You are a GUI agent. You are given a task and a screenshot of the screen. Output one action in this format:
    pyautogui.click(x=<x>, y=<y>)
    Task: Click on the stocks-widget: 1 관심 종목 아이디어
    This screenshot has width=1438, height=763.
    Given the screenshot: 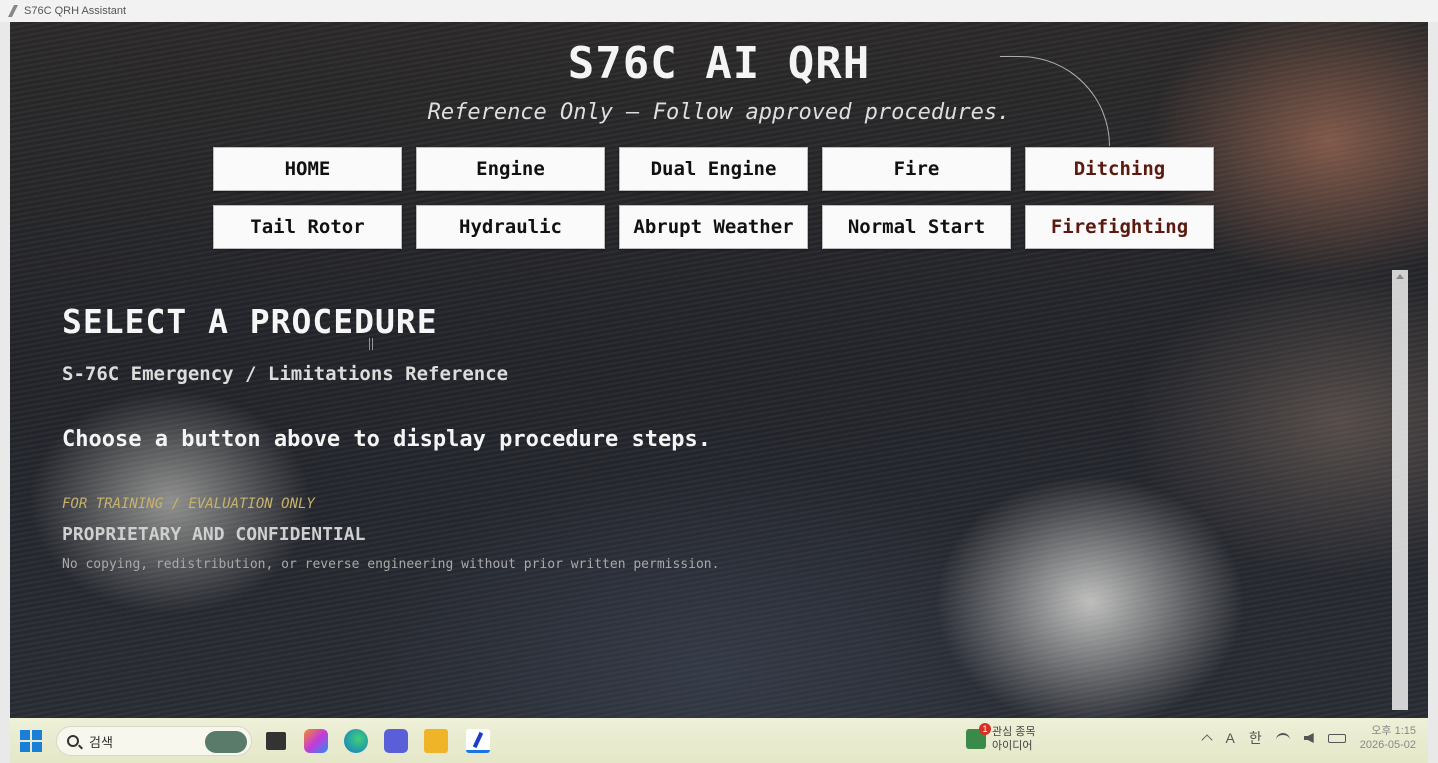 What is the action you would take?
    pyautogui.click(x=1001, y=738)
    